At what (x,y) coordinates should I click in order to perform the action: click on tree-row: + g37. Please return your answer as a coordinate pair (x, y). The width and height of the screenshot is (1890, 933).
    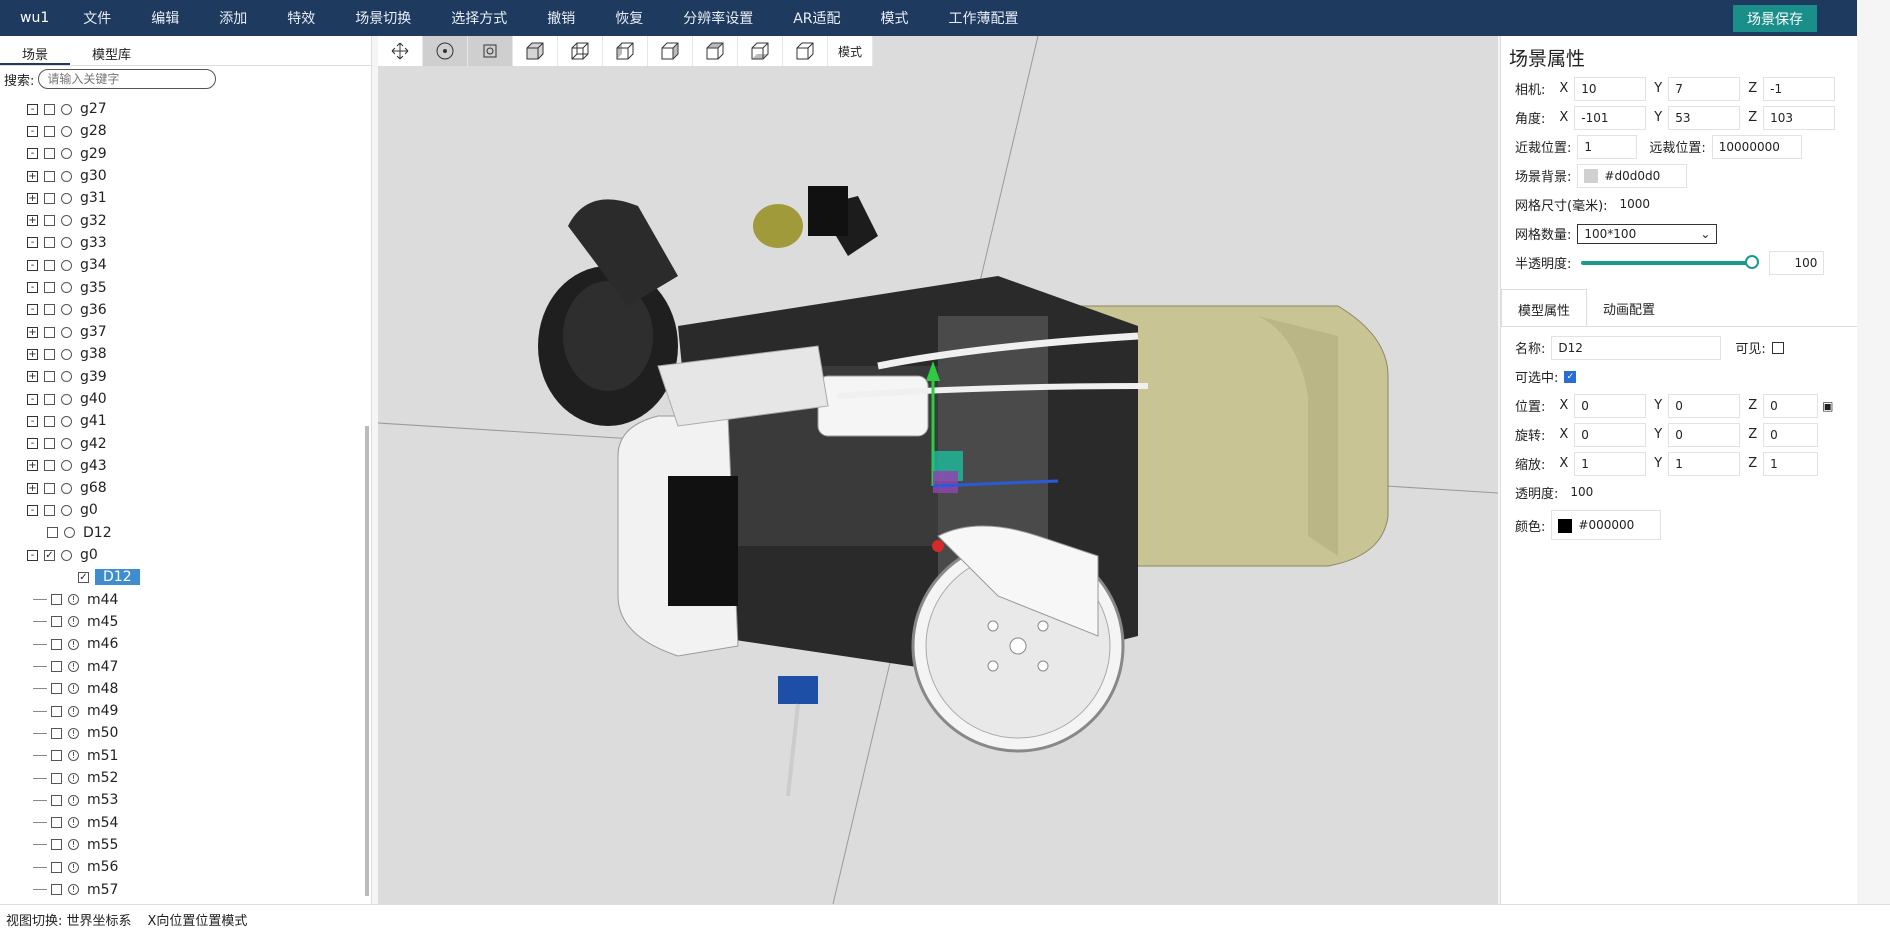
    Looking at the image, I should click on (181, 332).